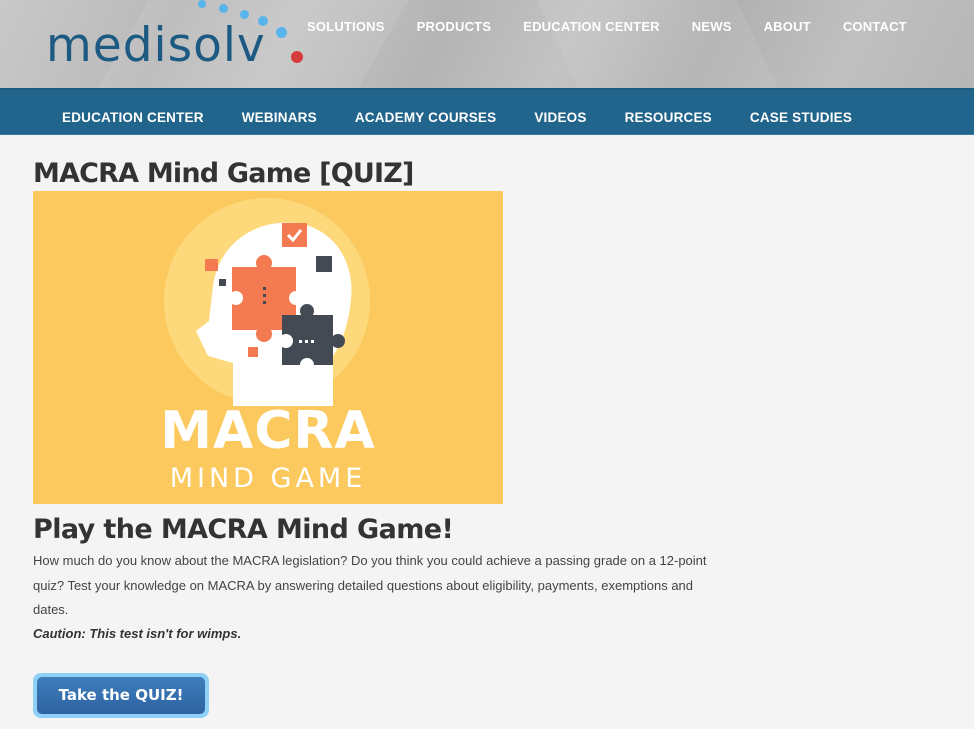 Image resolution: width=974 pixels, height=729 pixels. I want to click on sub-nav-webinars: WEBINARS, so click(279, 118).